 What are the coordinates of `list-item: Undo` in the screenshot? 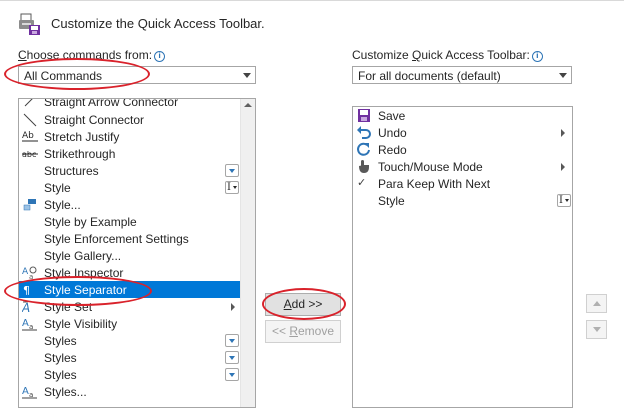 It's located at (462, 132).